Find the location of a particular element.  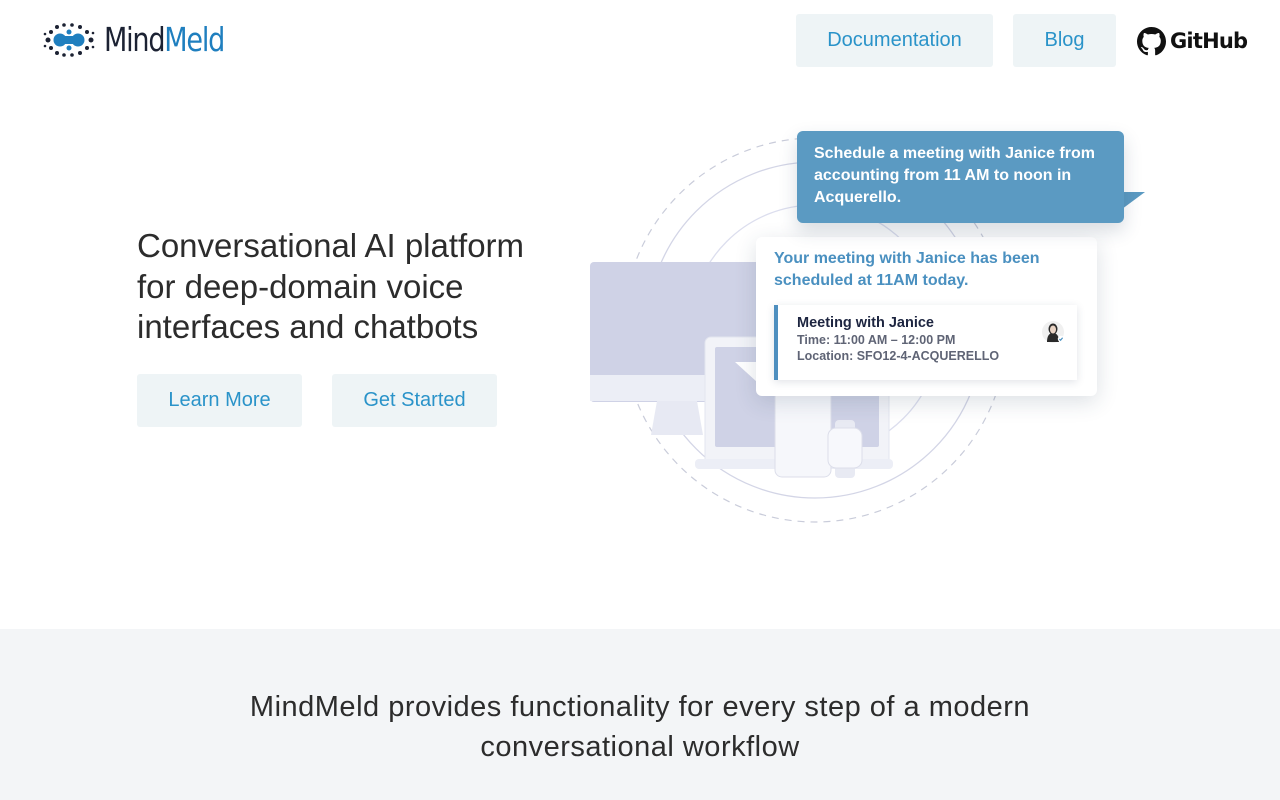

mindmeld-logo: MindMeld is located at coordinates (146, 40).